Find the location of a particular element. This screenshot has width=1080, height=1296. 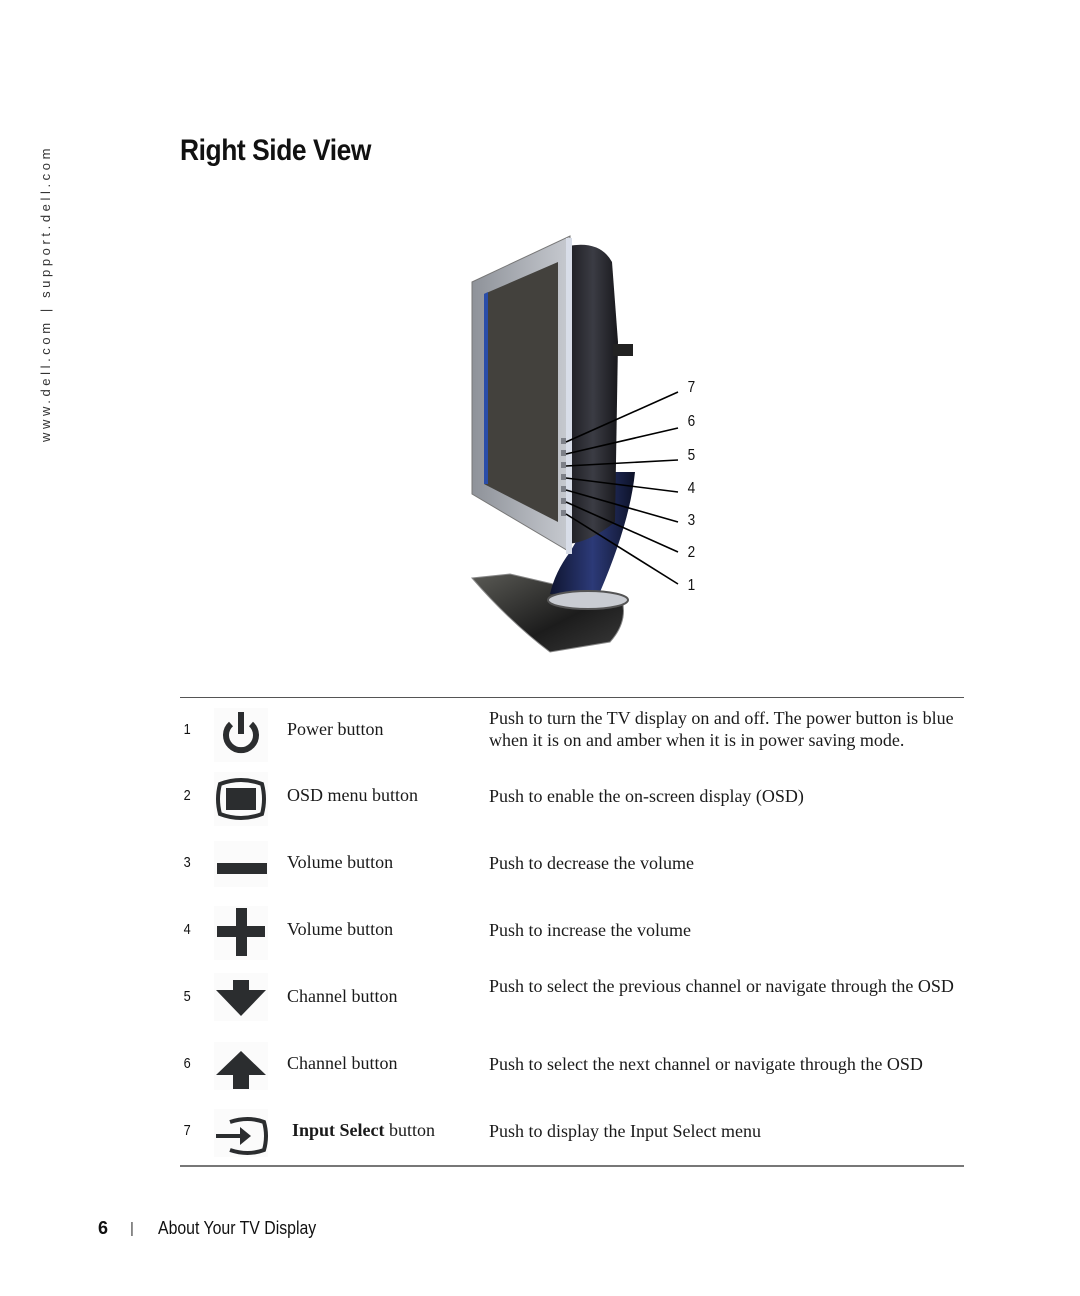

tv-side-view-figure: 7 6 5 4 3 2 1 is located at coordinates (580, 447).